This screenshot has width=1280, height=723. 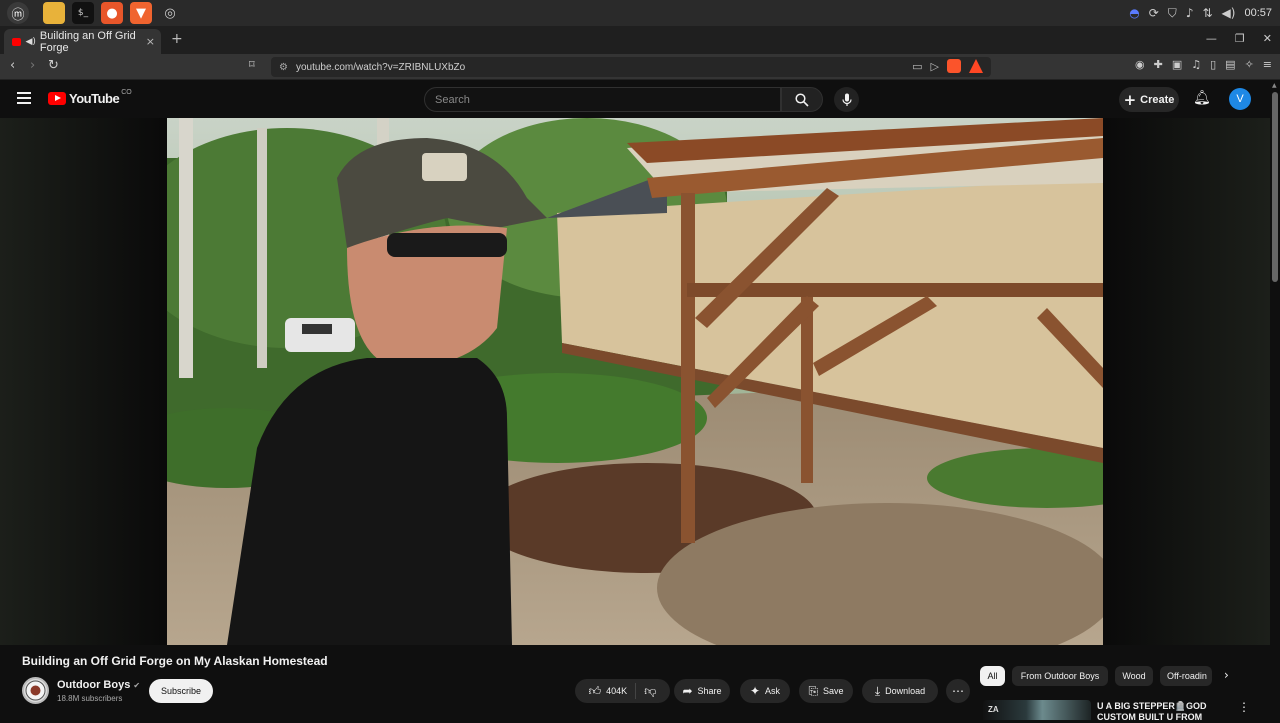 I want to click on verified-icon: ✔, so click(x=137, y=685).